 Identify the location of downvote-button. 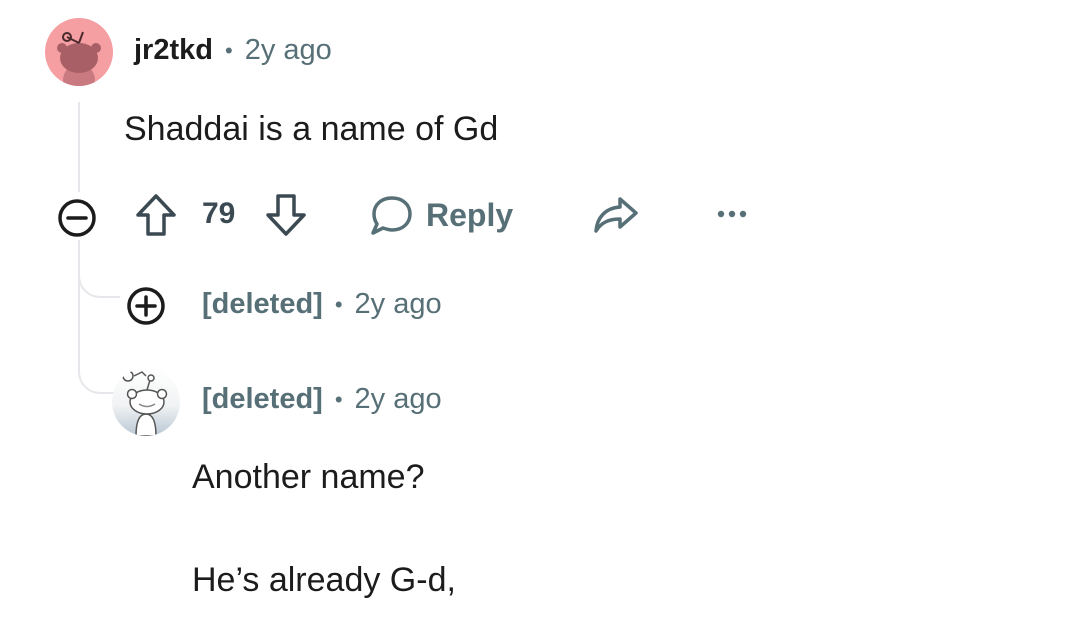
(286, 215).